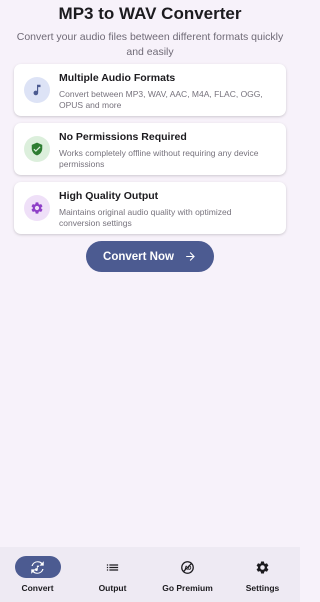 The height and width of the screenshot is (602, 320). What do you see at coordinates (37, 149) in the screenshot?
I see `shield-check-icon` at bounding box center [37, 149].